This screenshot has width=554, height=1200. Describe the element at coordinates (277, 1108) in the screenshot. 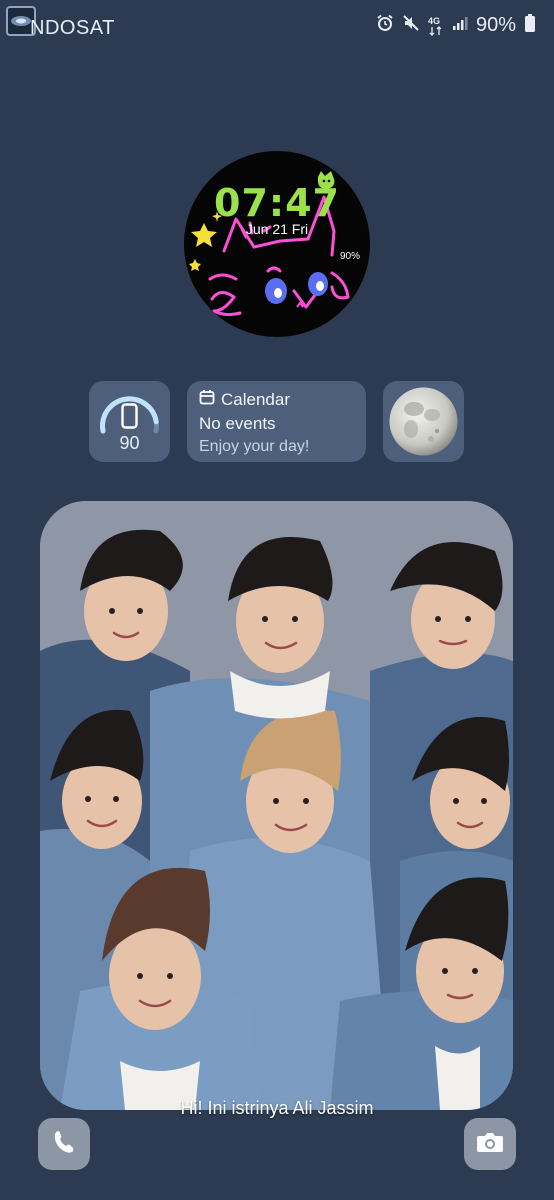

I see `lock-screen-message: Hi! Ini istrinya Ali Jassim` at that location.